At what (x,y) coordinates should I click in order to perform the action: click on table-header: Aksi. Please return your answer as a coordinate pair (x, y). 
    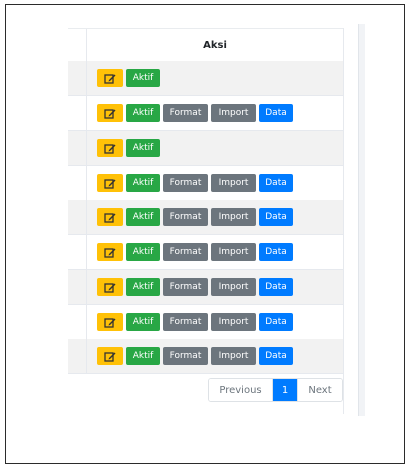
    Looking at the image, I should click on (205, 46).